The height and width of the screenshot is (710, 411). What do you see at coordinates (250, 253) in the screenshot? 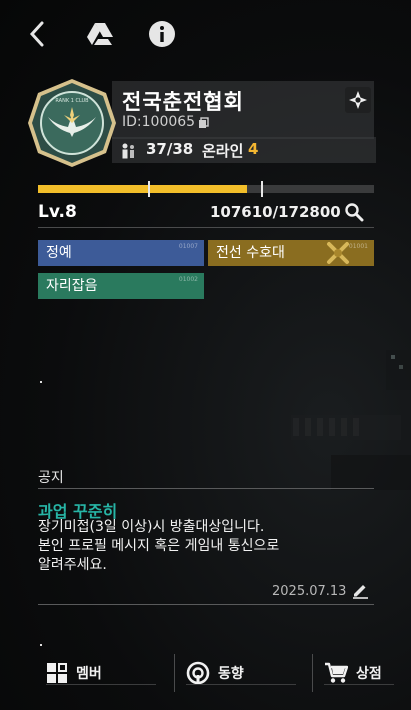
I see `tag-label: 전선 수호대` at bounding box center [250, 253].